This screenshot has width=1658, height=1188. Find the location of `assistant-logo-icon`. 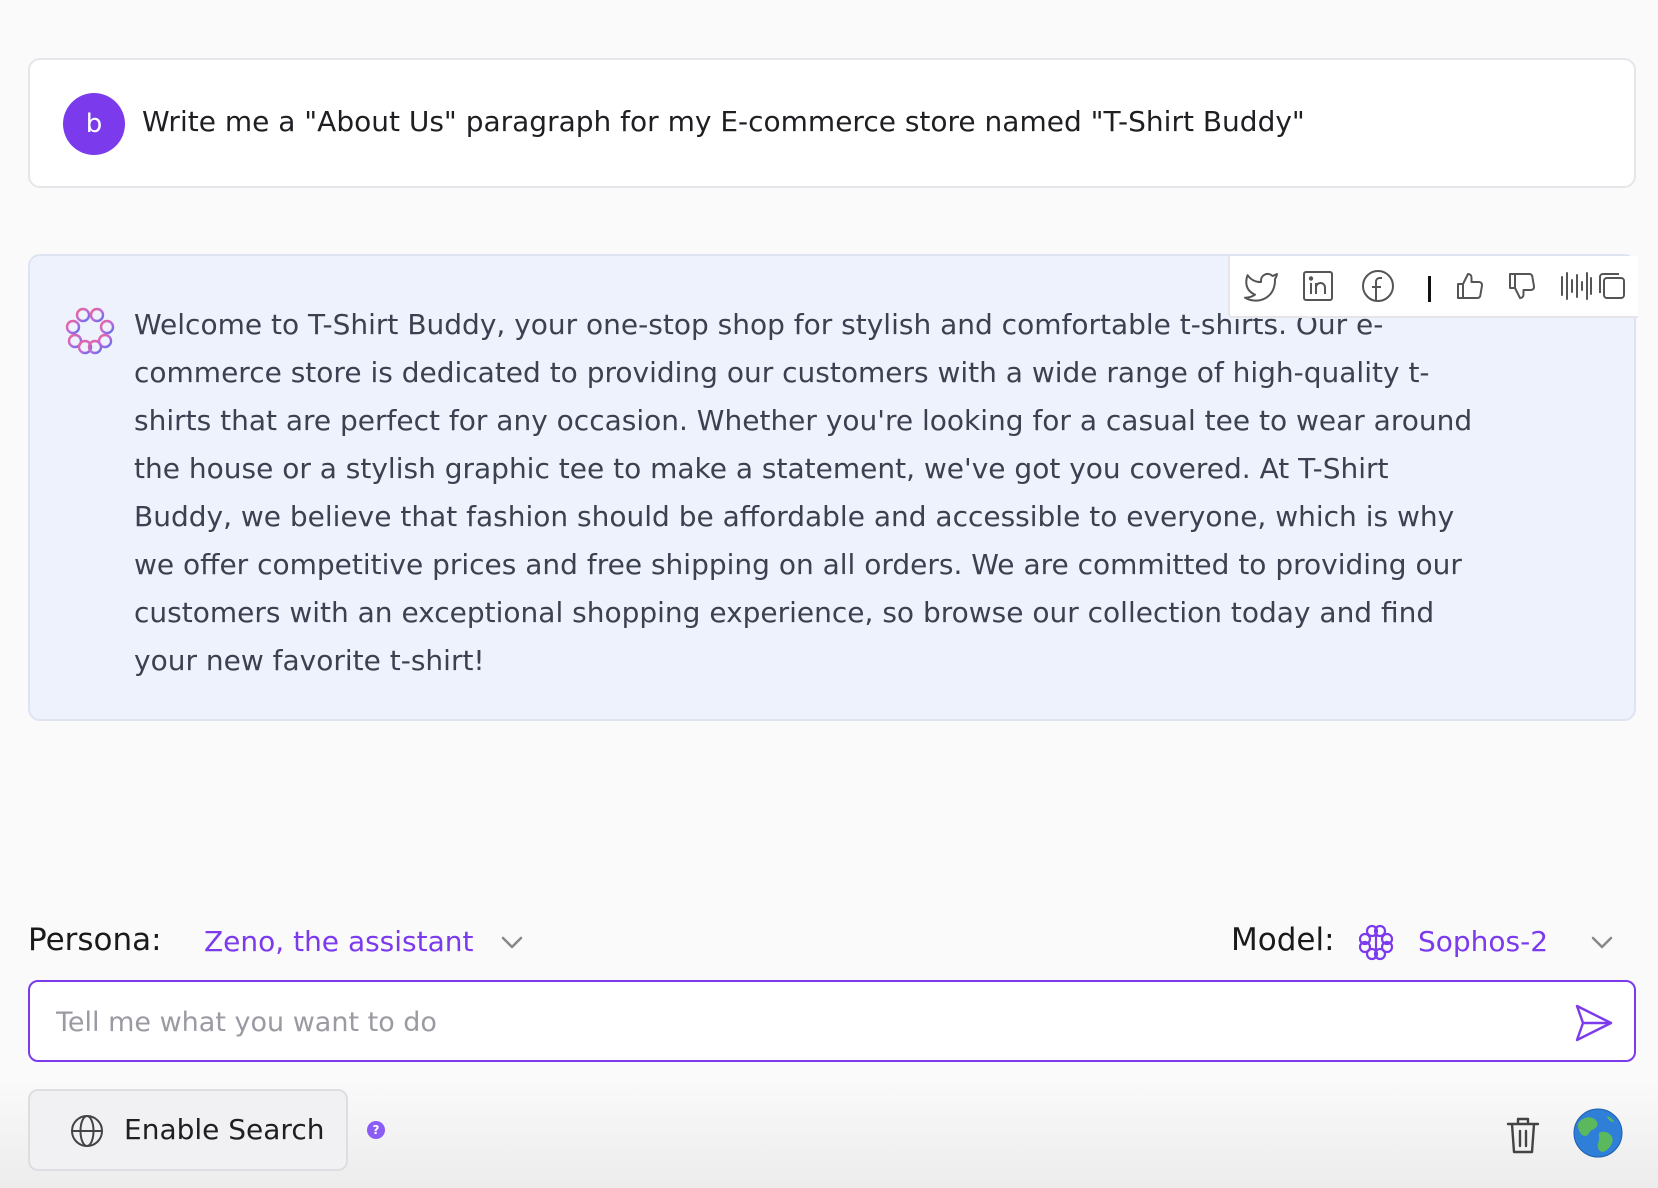

assistant-logo-icon is located at coordinates (90, 331).